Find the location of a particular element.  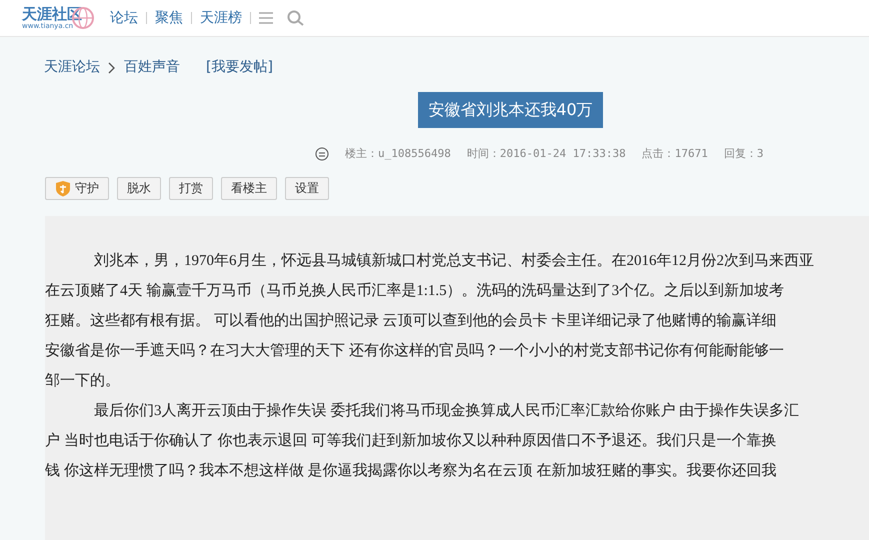

face-icon is located at coordinates (322, 154).